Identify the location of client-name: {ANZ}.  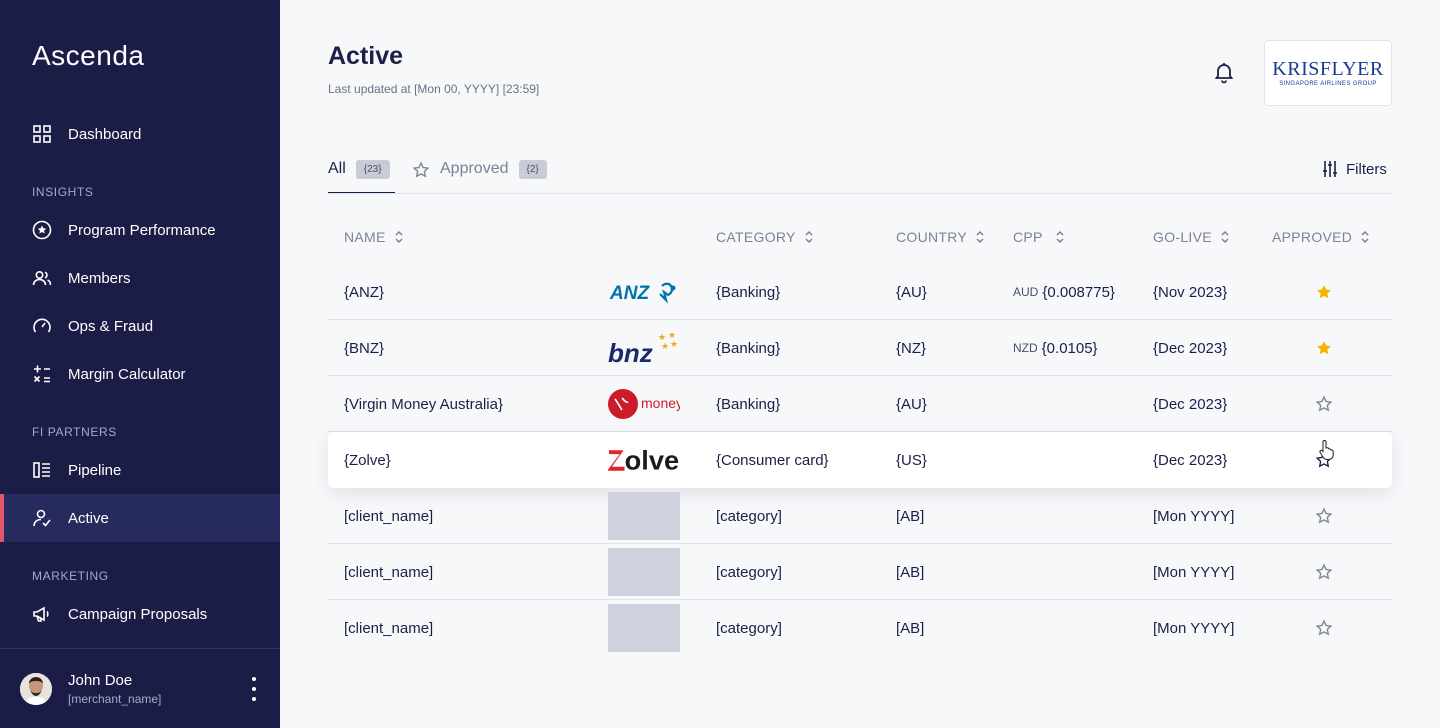
(364, 292).